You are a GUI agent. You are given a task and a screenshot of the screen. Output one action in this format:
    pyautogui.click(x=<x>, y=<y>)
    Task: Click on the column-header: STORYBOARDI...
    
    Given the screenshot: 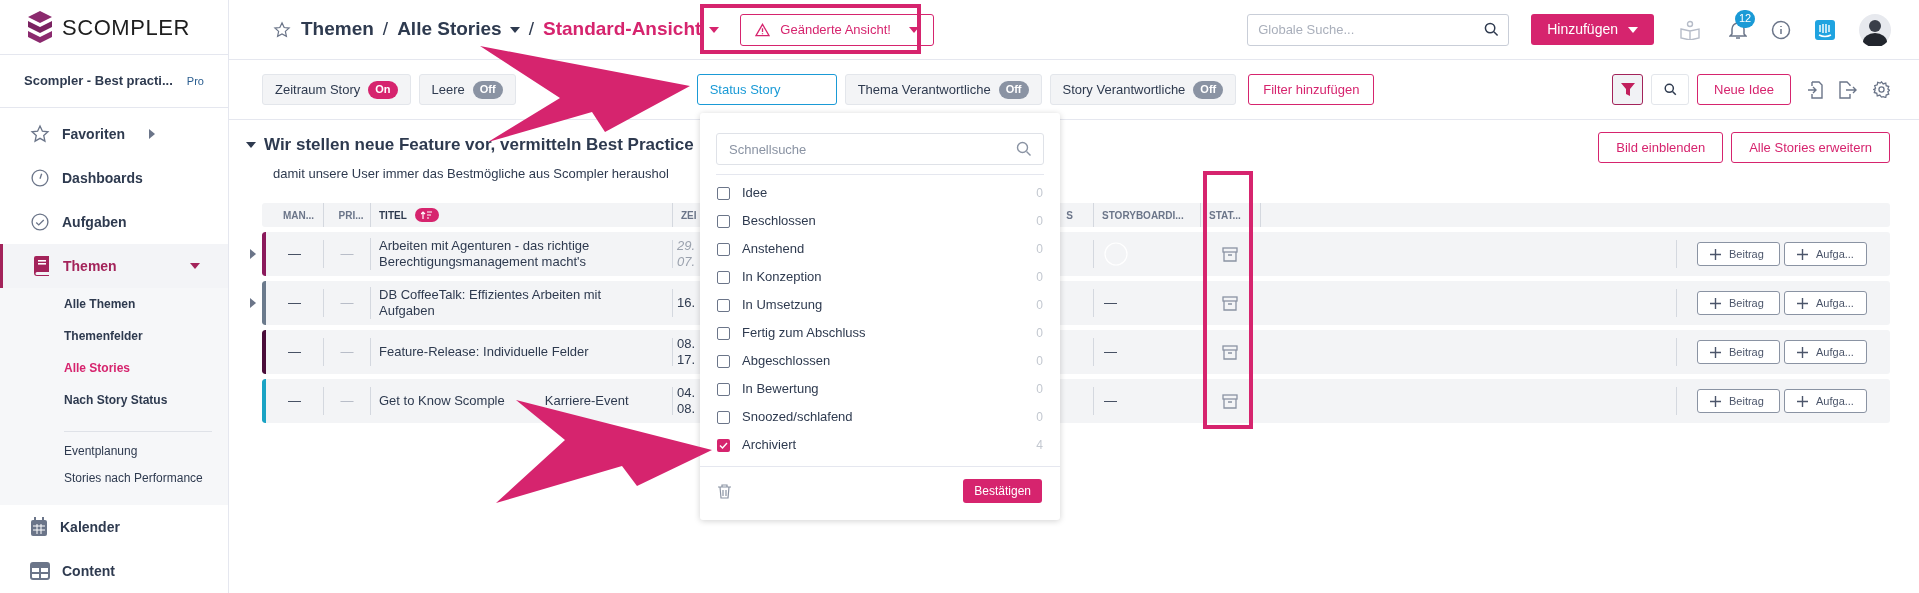 What is the action you would take?
    pyautogui.click(x=1143, y=215)
    